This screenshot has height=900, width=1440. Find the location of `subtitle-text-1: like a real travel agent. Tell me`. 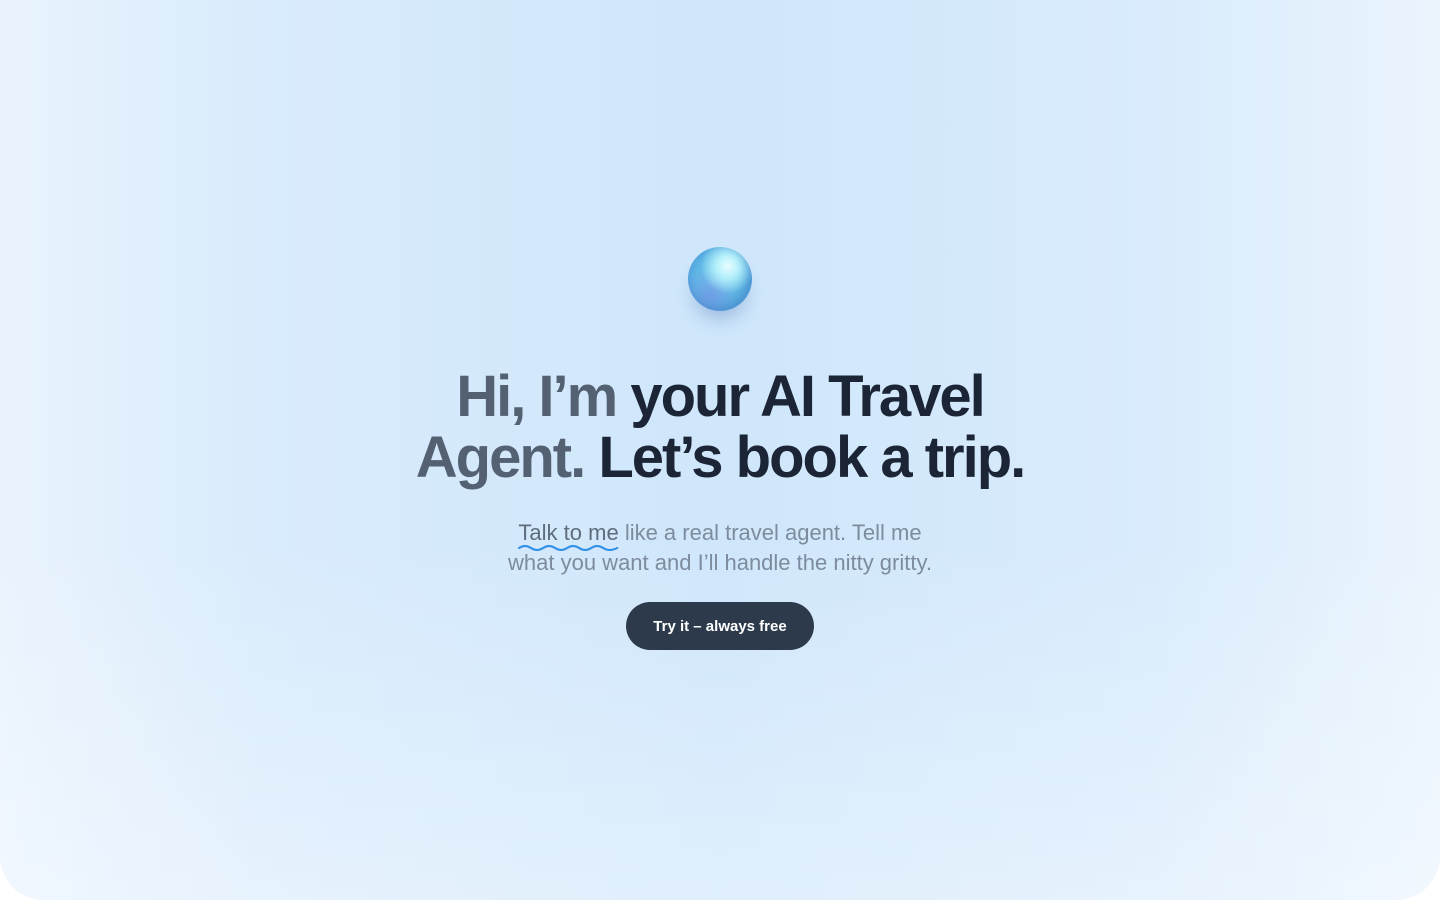

subtitle-text-1: like a real travel agent. Tell me is located at coordinates (773, 532).